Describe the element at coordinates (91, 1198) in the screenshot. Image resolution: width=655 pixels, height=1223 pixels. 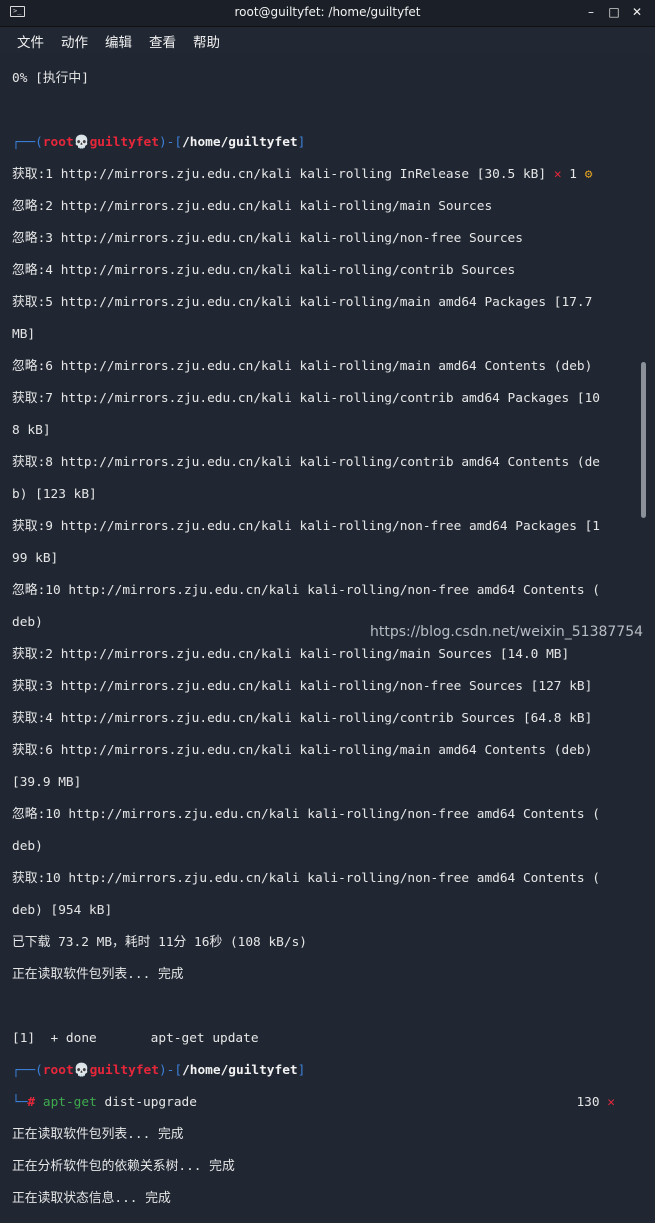
I see `terminal-line: 正在读取状态信息... 完成` at that location.